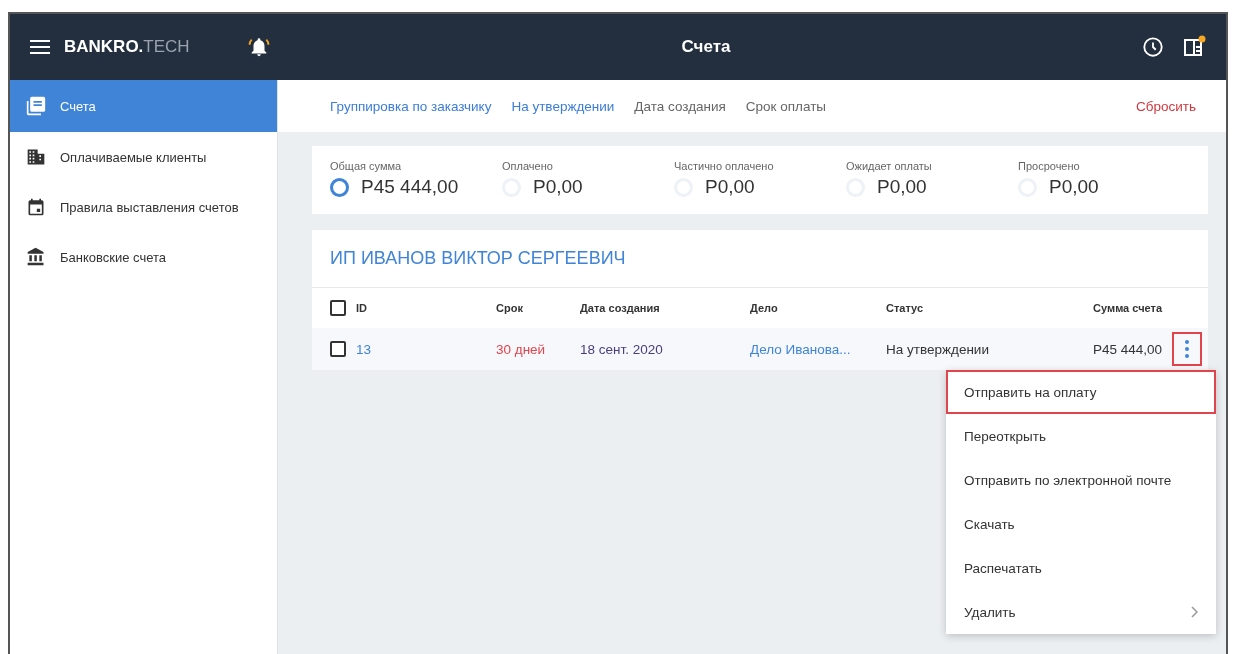 The height and width of the screenshot is (654, 1245). Describe the element at coordinates (1081, 436) in the screenshot. I see `menu-item: Переоткрыть` at that location.